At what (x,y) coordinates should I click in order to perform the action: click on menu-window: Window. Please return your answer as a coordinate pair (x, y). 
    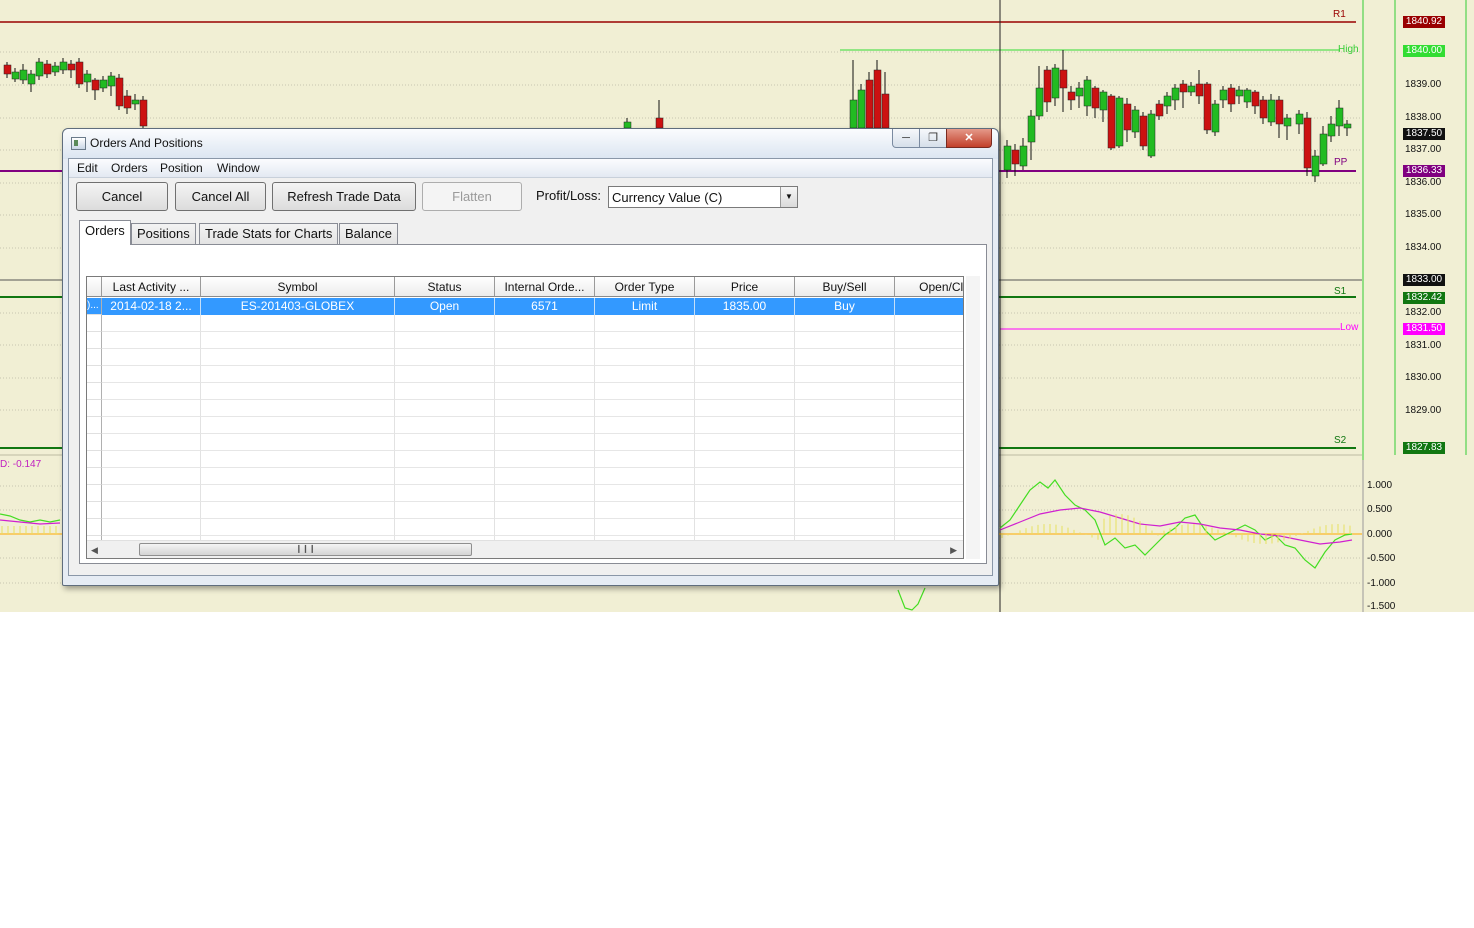
    Looking at the image, I should click on (238, 168).